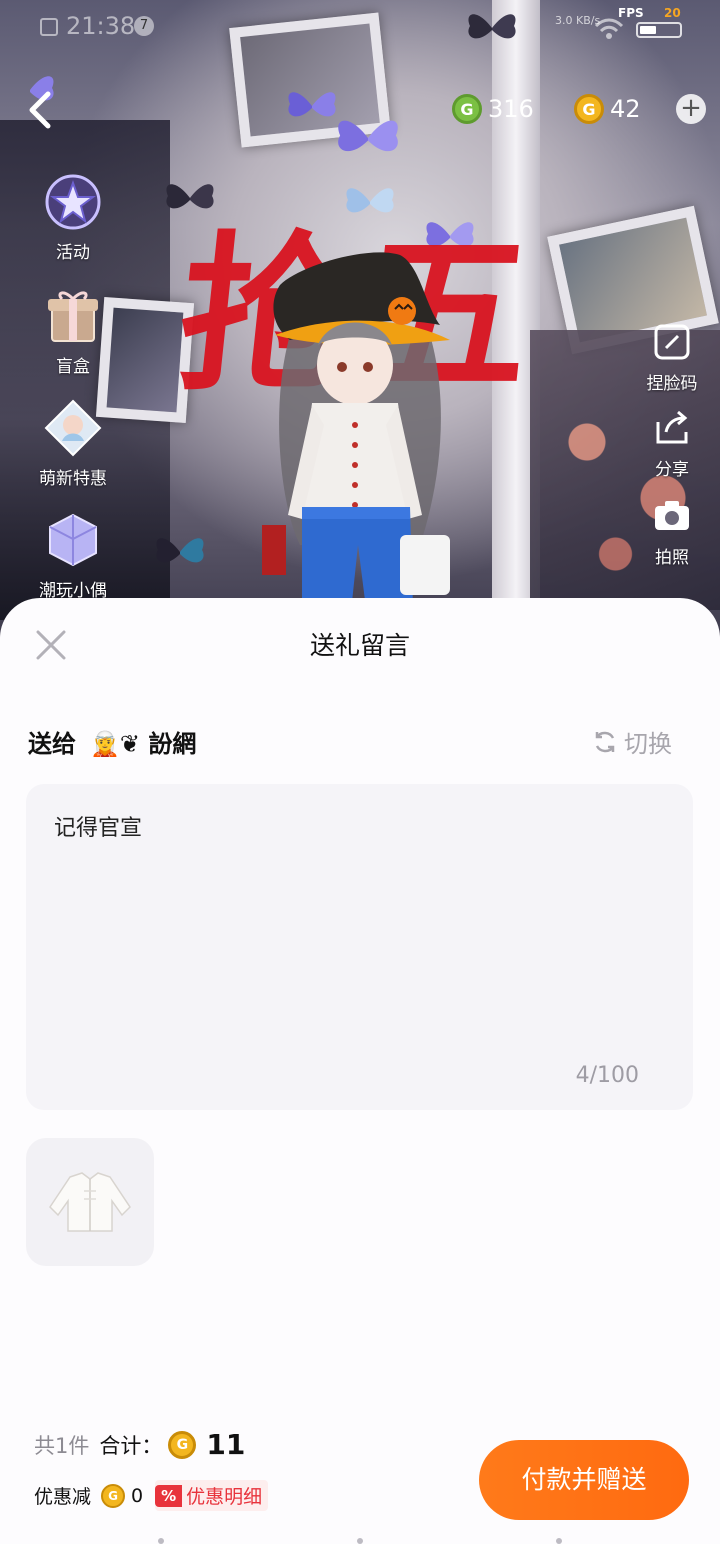 The width and height of the screenshot is (720, 1544). What do you see at coordinates (607, 109) in the screenshot?
I see `gold-currency: G 42` at bounding box center [607, 109].